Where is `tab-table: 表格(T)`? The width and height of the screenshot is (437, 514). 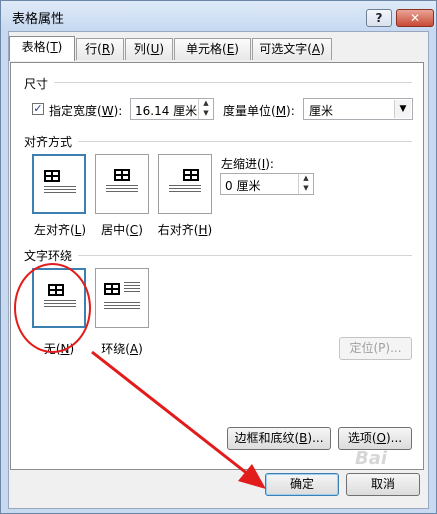
tab-table: 表格(T) is located at coordinates (42, 48).